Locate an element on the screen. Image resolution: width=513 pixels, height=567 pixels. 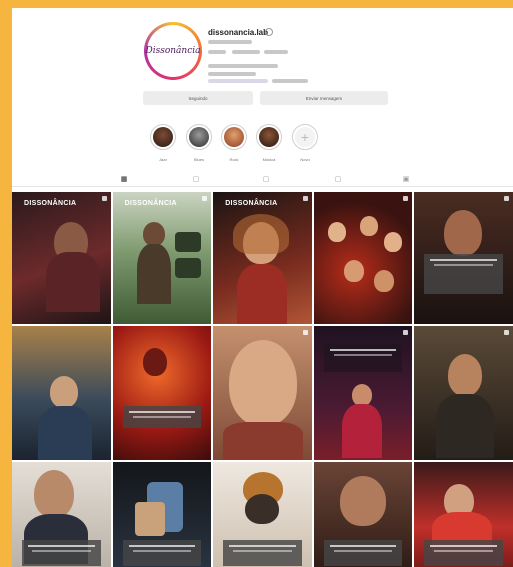
bio-link is located at coordinates (238, 81).